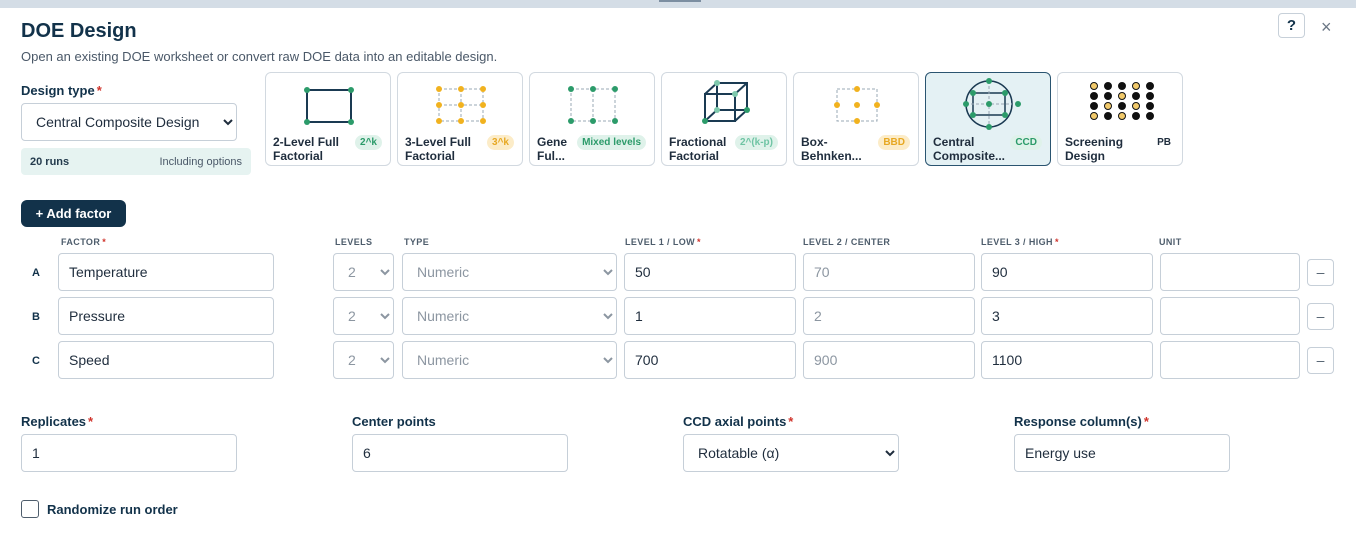 The image size is (1356, 542). I want to click on card-badge: CCD, so click(1026, 142).